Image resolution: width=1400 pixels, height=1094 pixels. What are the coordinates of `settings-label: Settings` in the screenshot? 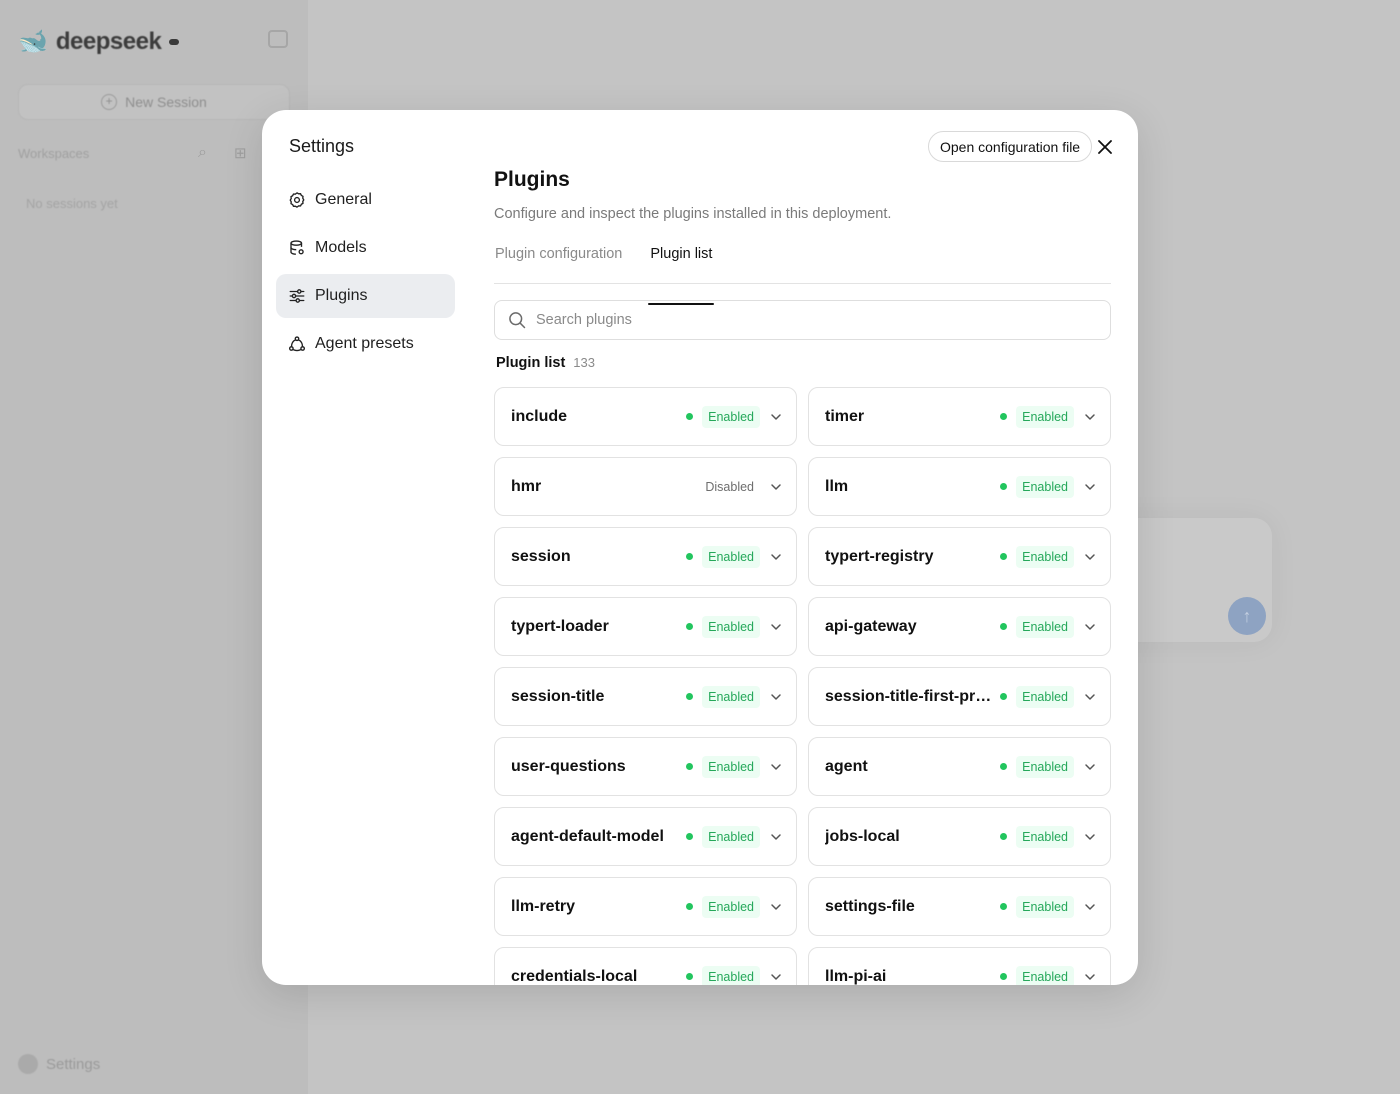 It's located at (73, 1064).